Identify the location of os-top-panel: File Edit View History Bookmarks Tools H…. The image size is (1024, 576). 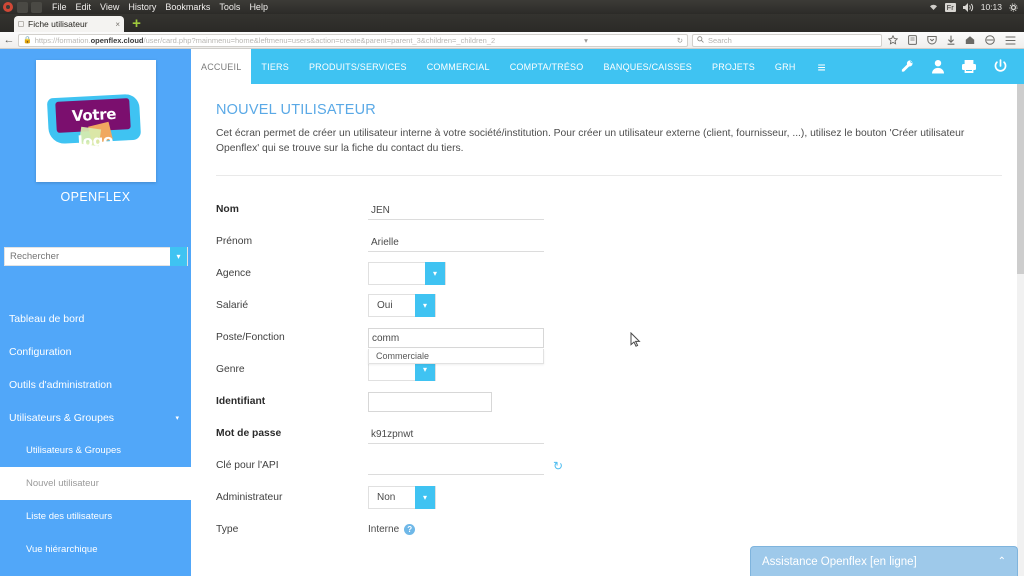
(512, 7).